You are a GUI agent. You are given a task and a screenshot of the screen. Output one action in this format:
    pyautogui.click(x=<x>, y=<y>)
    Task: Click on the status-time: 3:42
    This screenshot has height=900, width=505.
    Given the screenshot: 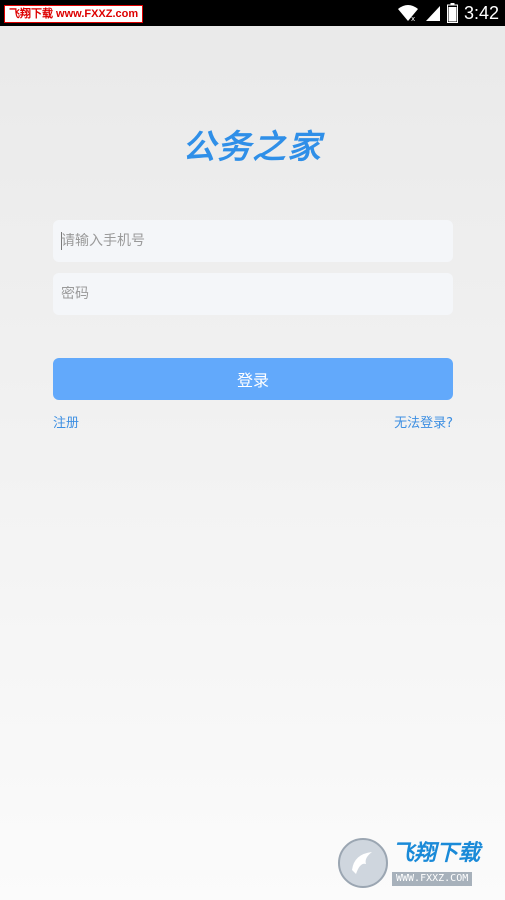 What is the action you would take?
    pyautogui.click(x=481, y=13)
    